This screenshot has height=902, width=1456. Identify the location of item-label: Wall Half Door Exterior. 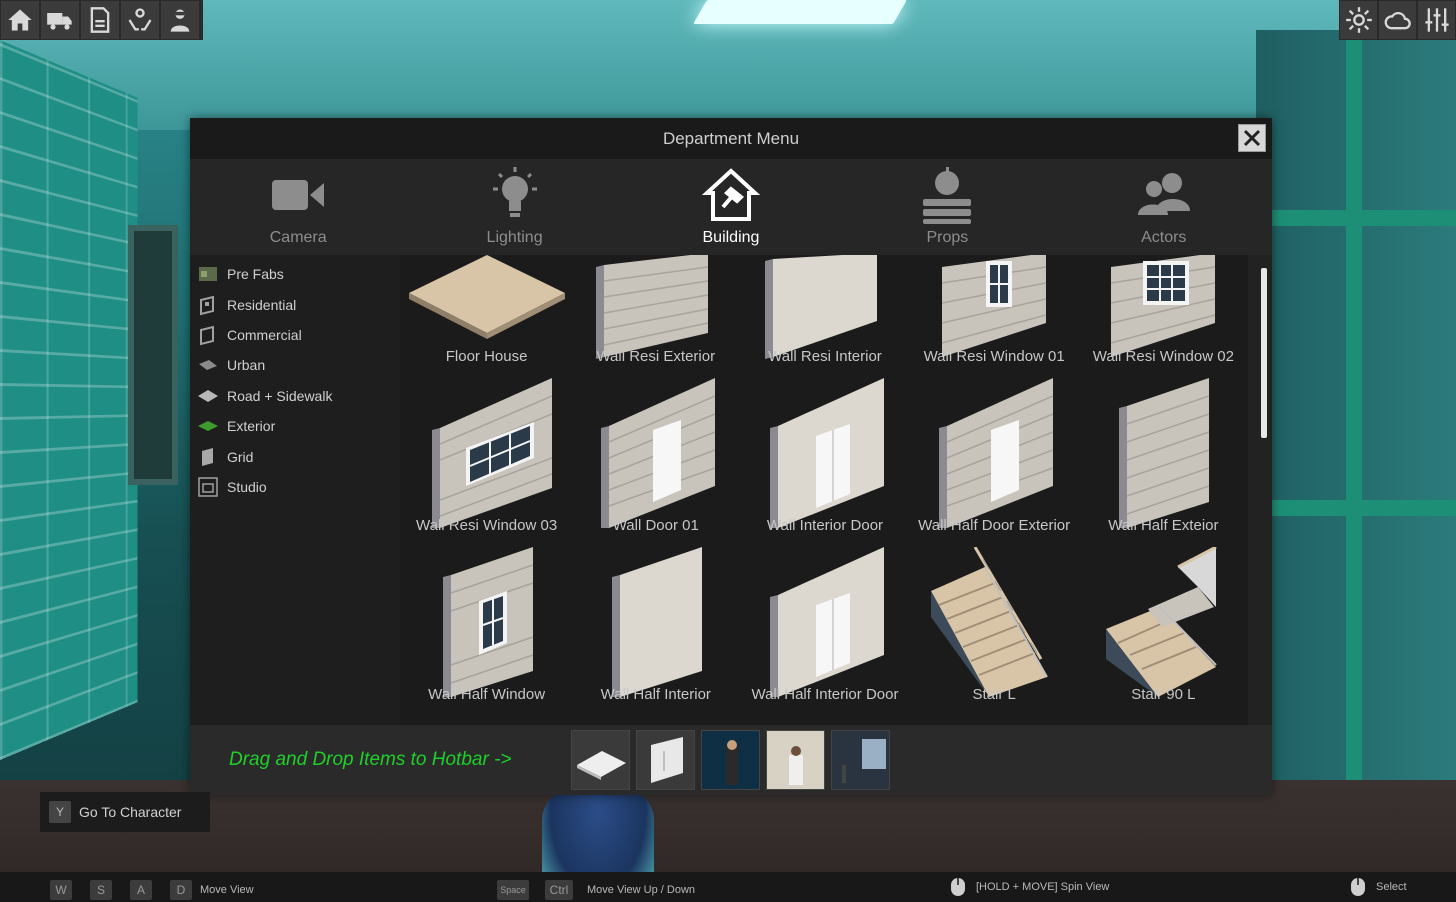
(994, 525).